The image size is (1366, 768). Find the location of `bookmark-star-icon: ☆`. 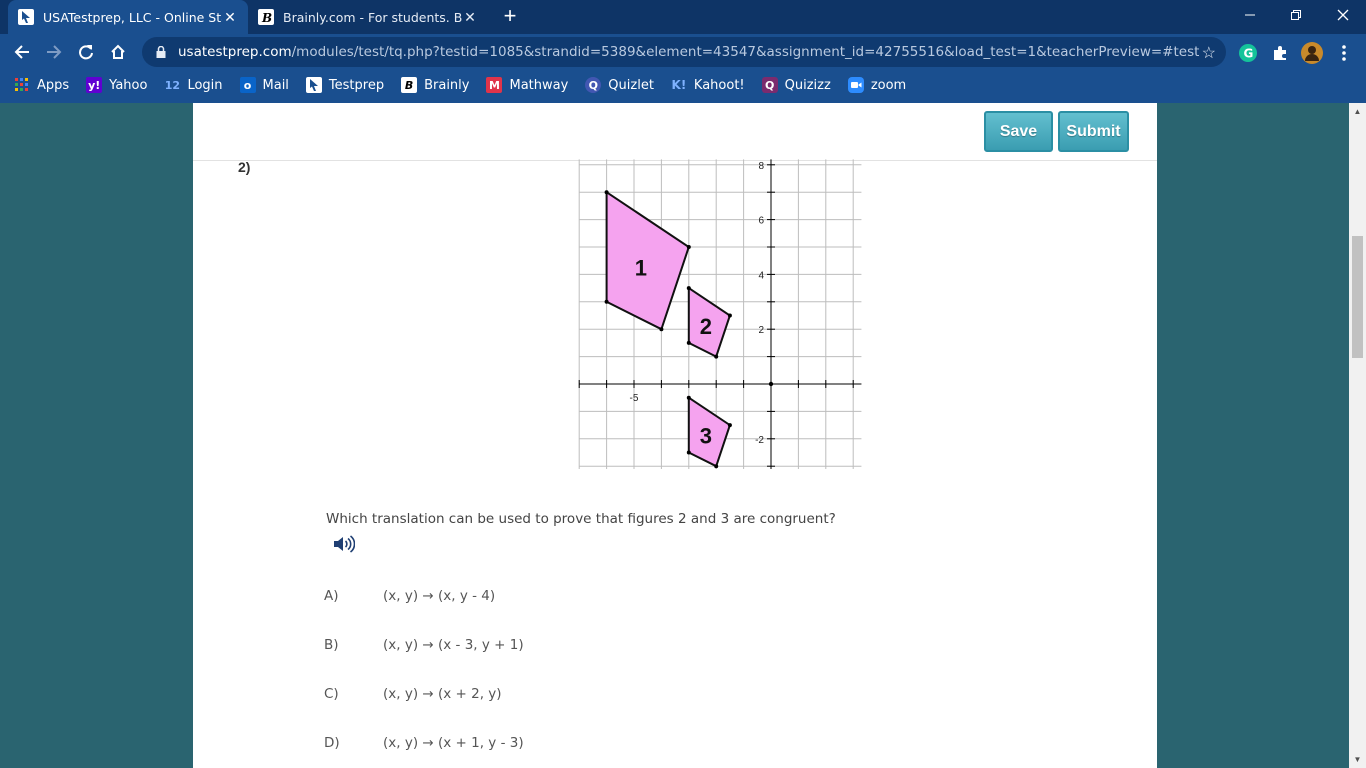

bookmark-star-icon: ☆ is located at coordinates (1209, 53).